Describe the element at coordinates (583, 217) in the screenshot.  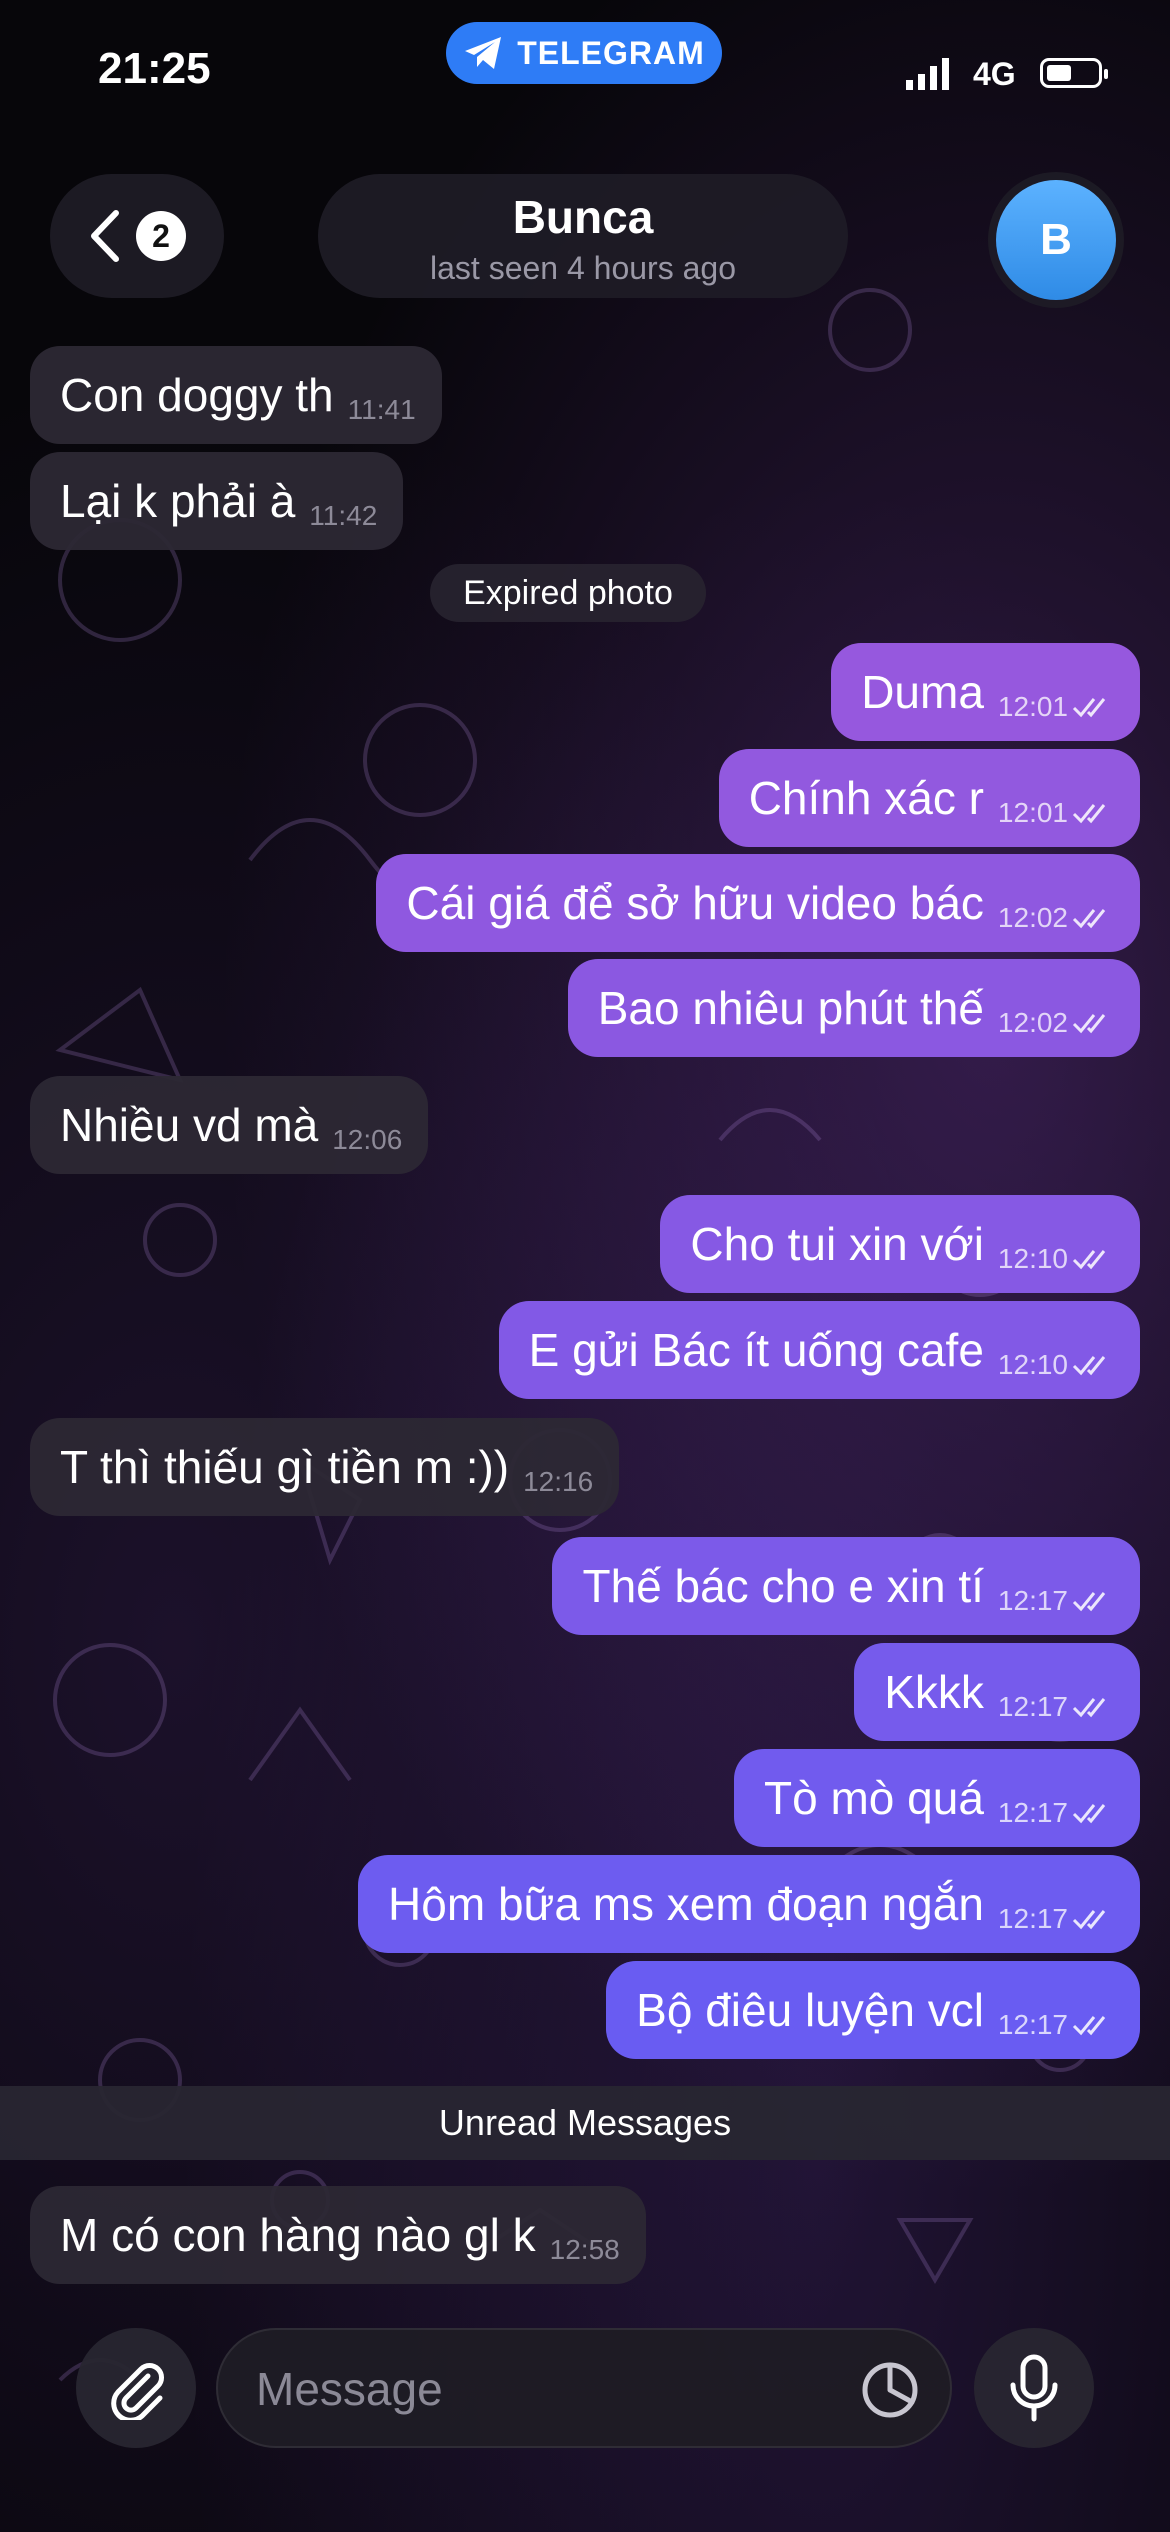
I see `chat-title: Bunca` at that location.